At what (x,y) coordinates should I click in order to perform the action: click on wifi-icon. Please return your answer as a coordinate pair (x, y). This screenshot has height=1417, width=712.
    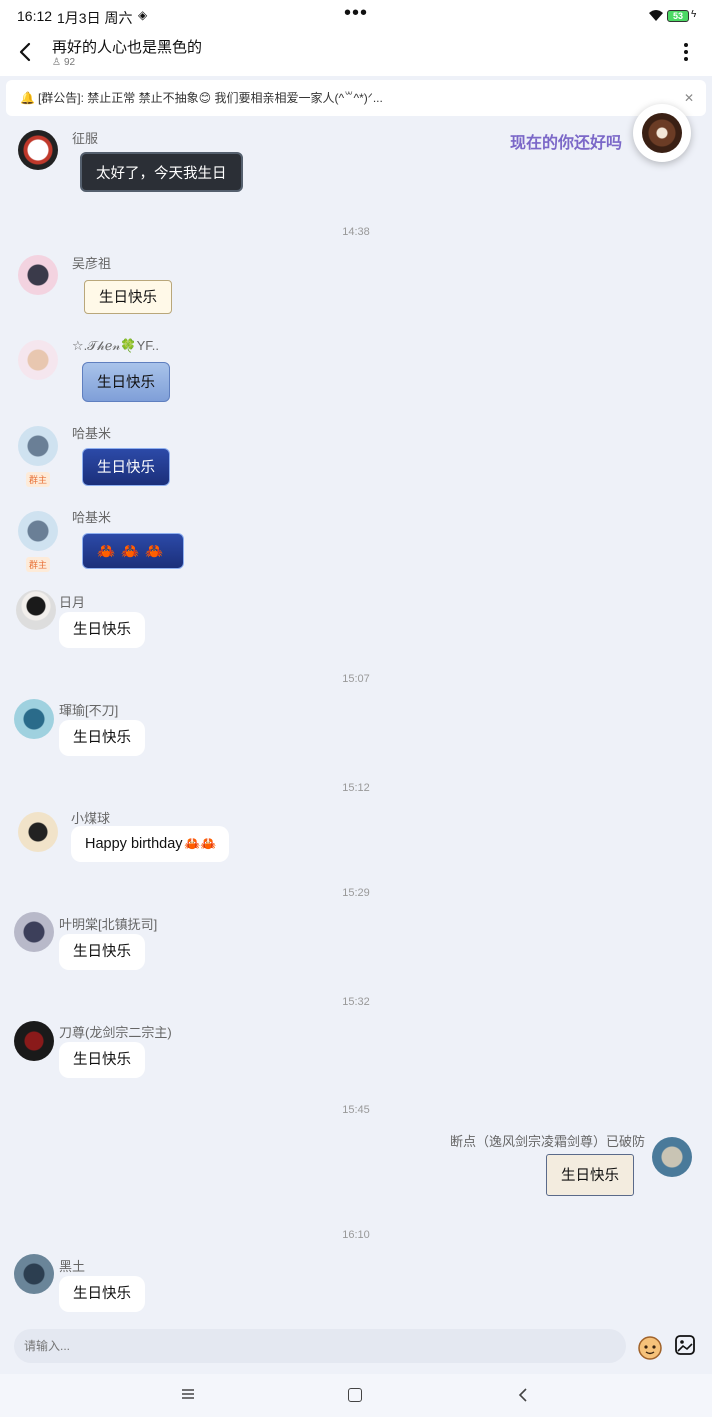
    Looking at the image, I should click on (656, 15).